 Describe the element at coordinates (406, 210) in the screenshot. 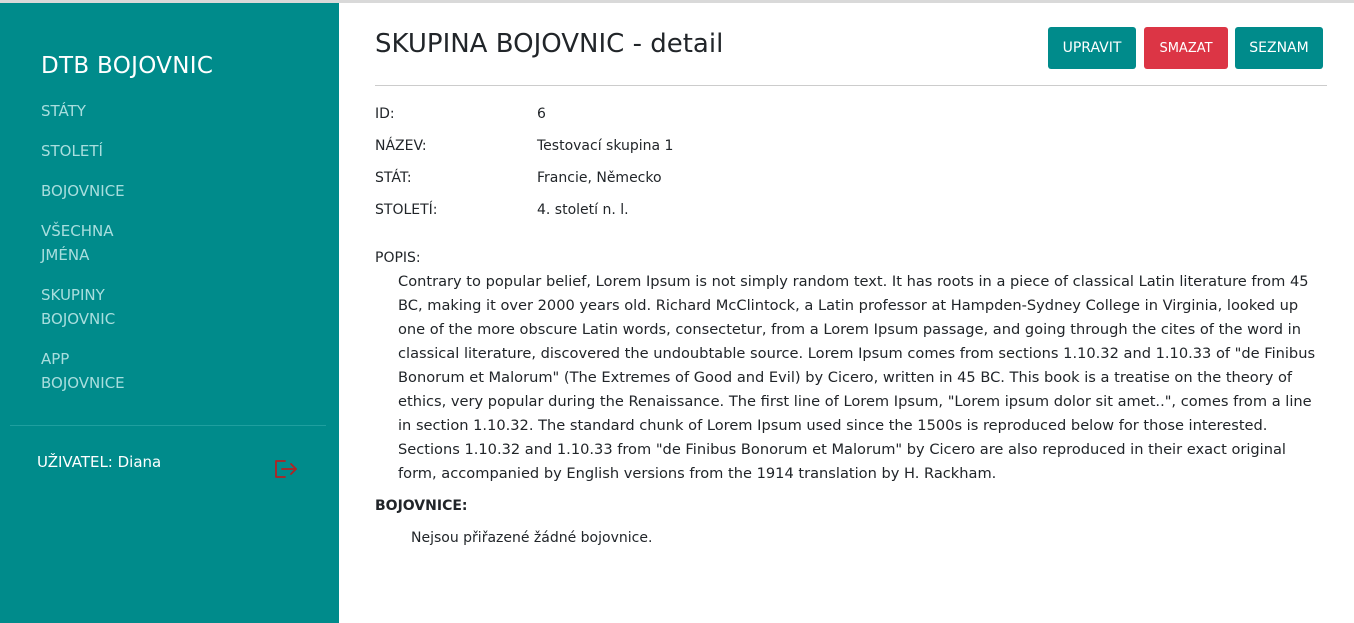

I see `detail-label: STOLETÍ:` at that location.